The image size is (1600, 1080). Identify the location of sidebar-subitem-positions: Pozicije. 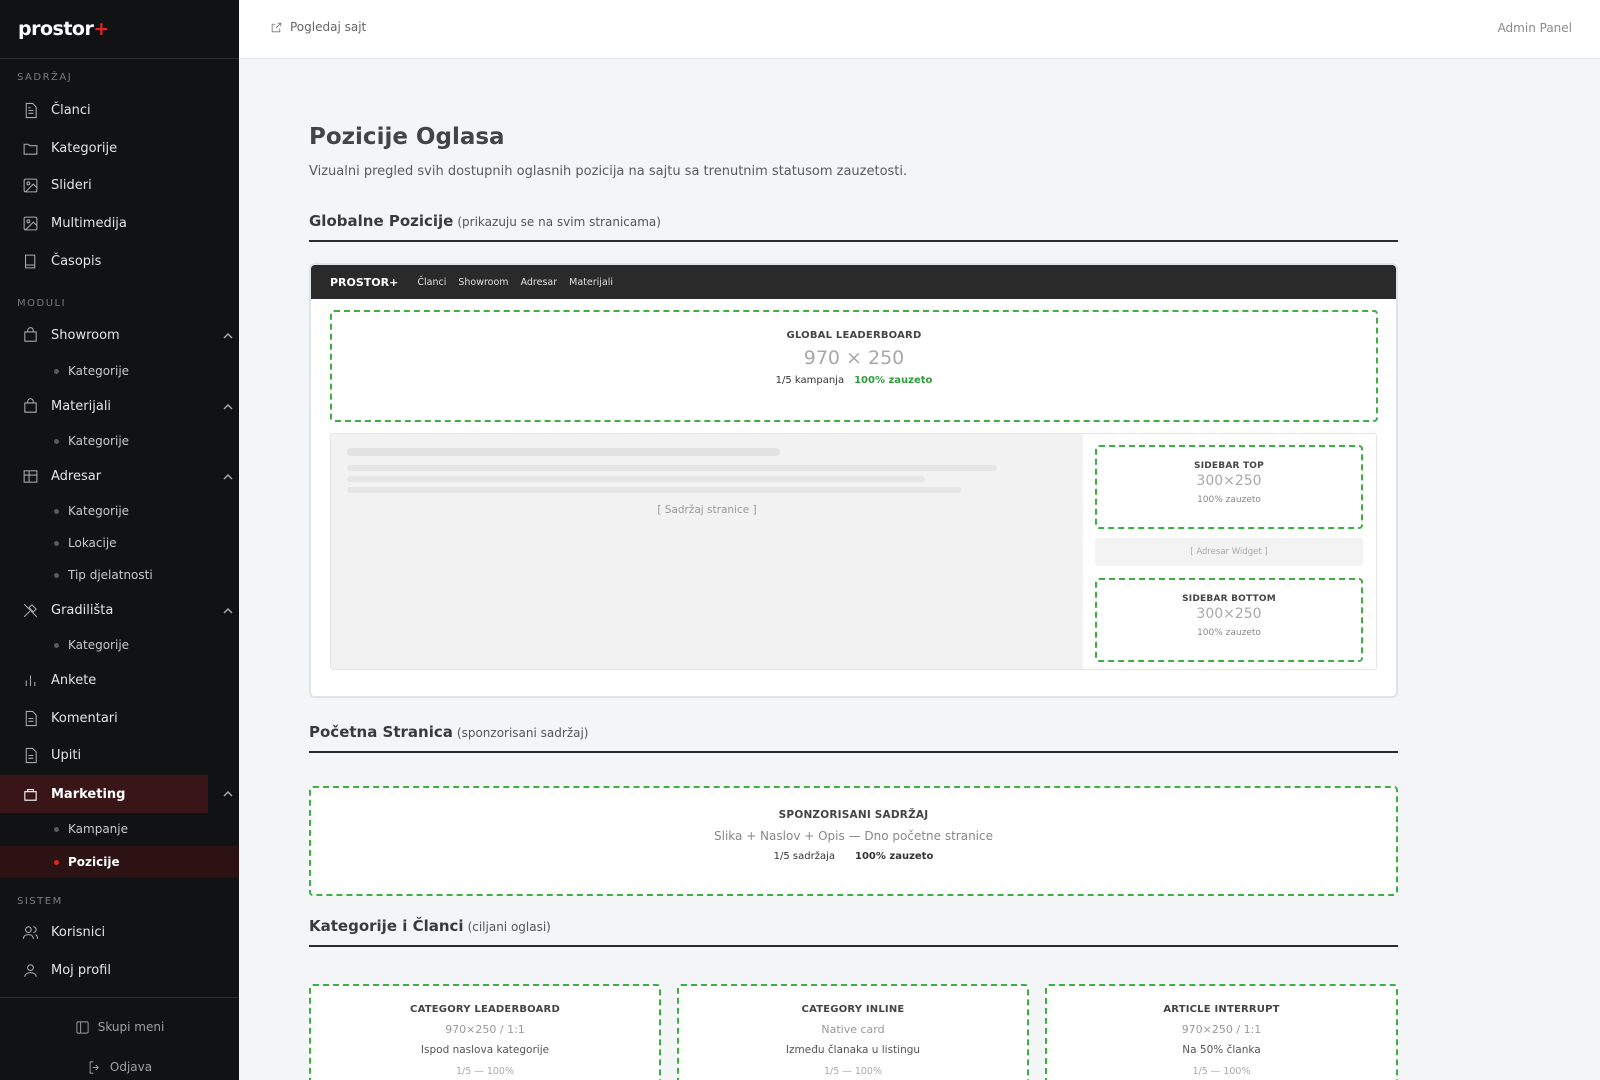
(119, 862).